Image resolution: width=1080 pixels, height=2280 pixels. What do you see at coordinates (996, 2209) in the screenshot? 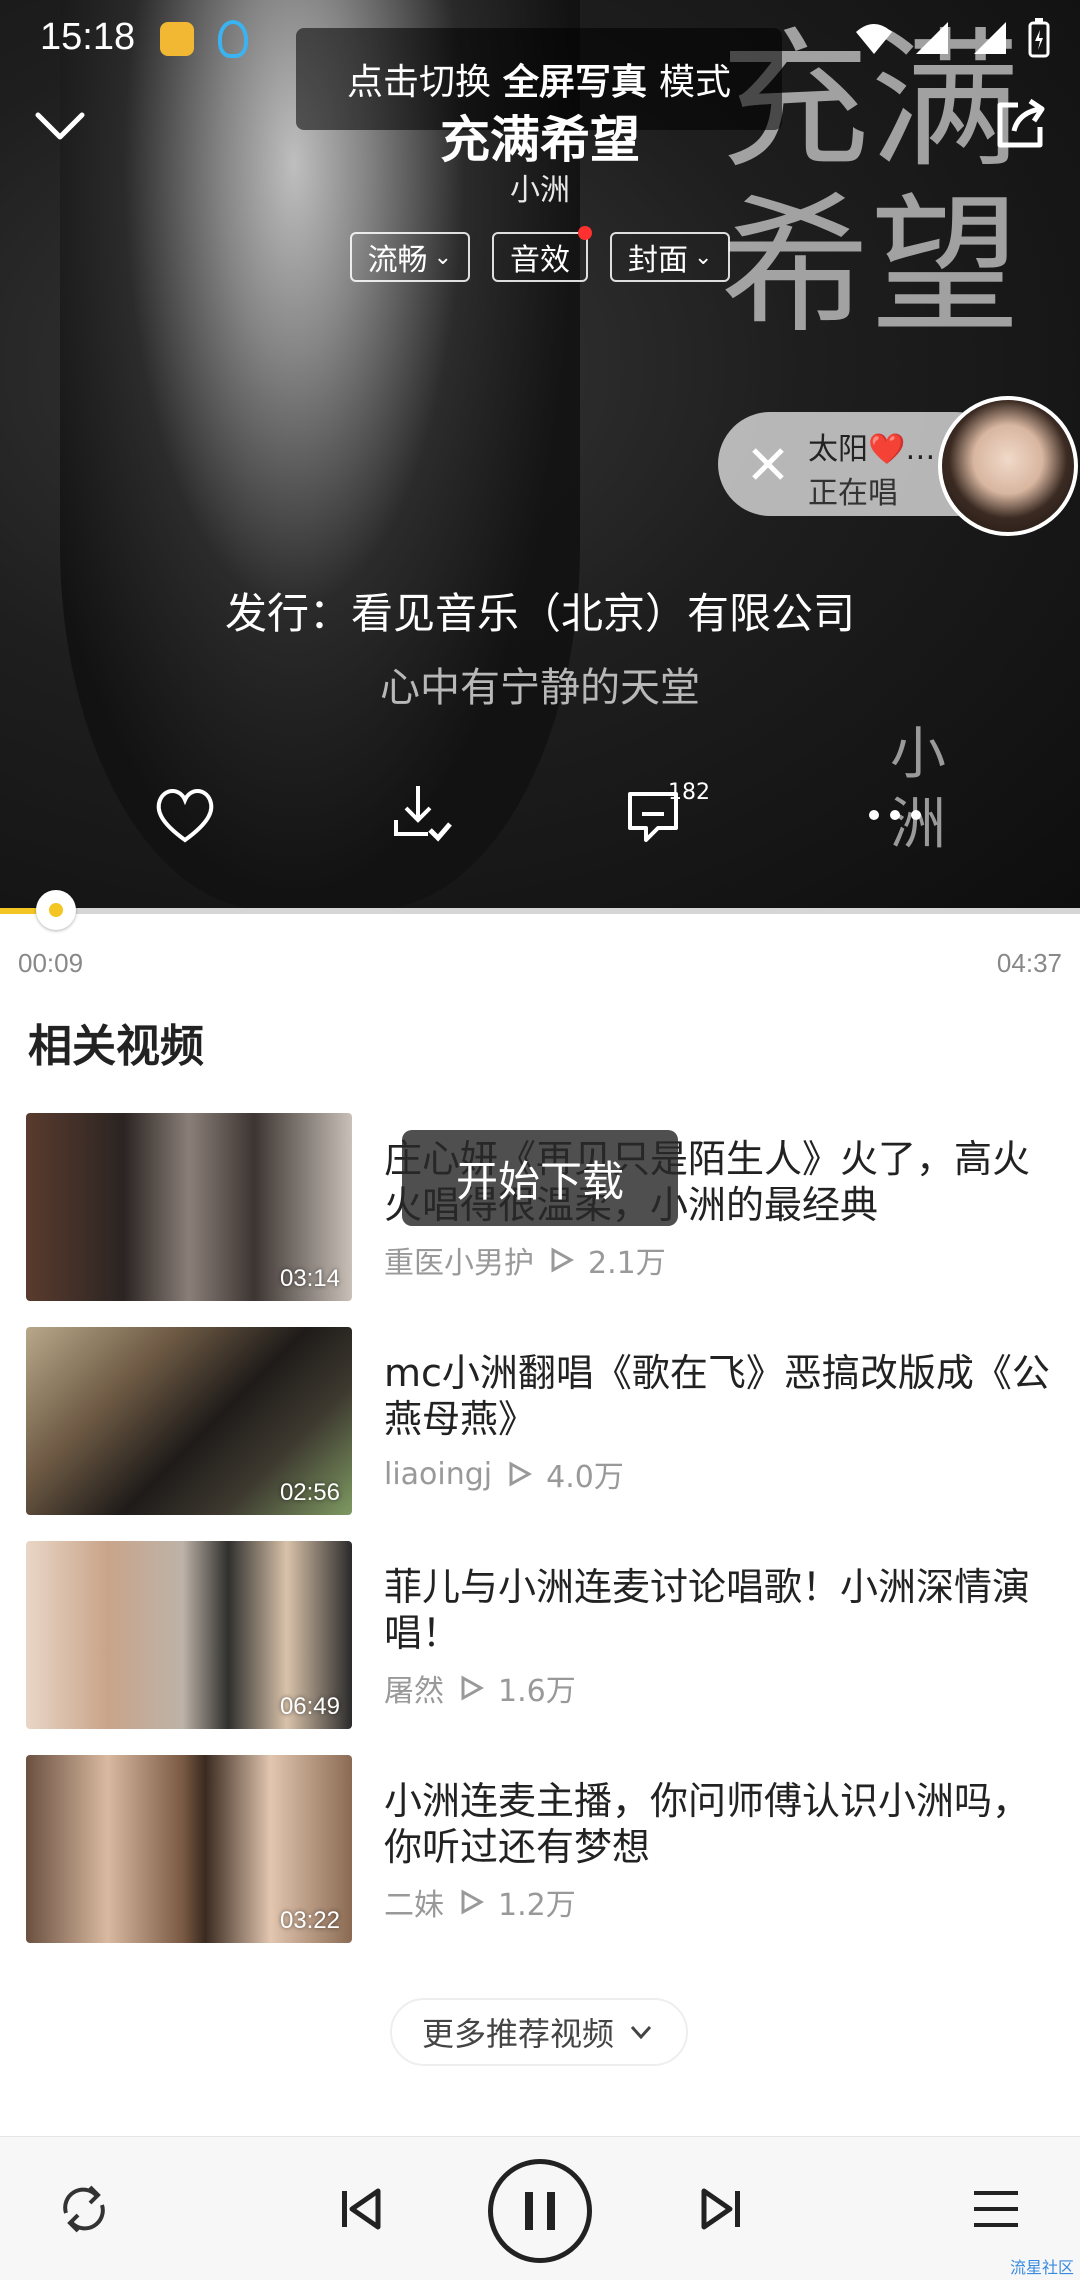
I see `playlist-icon` at bounding box center [996, 2209].